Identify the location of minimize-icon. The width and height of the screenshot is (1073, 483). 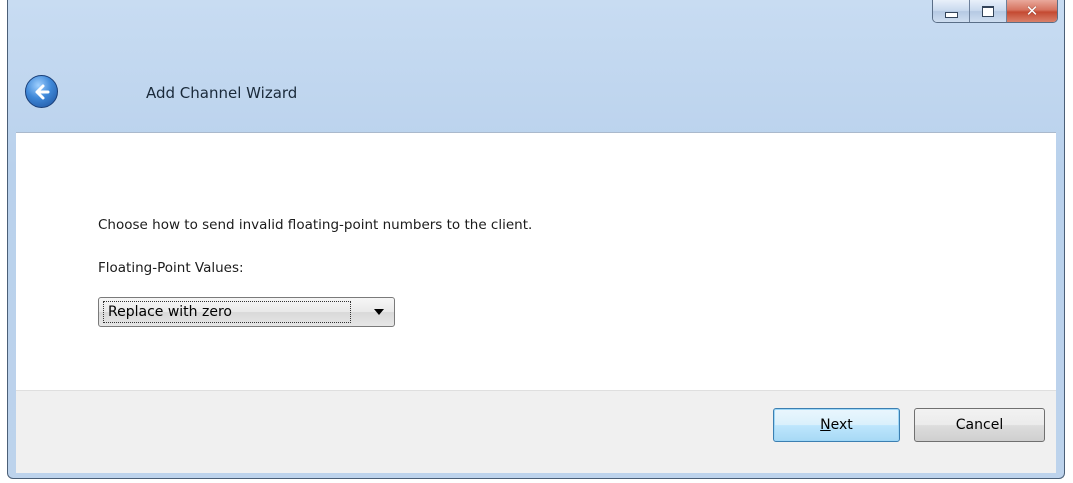
(951, 14).